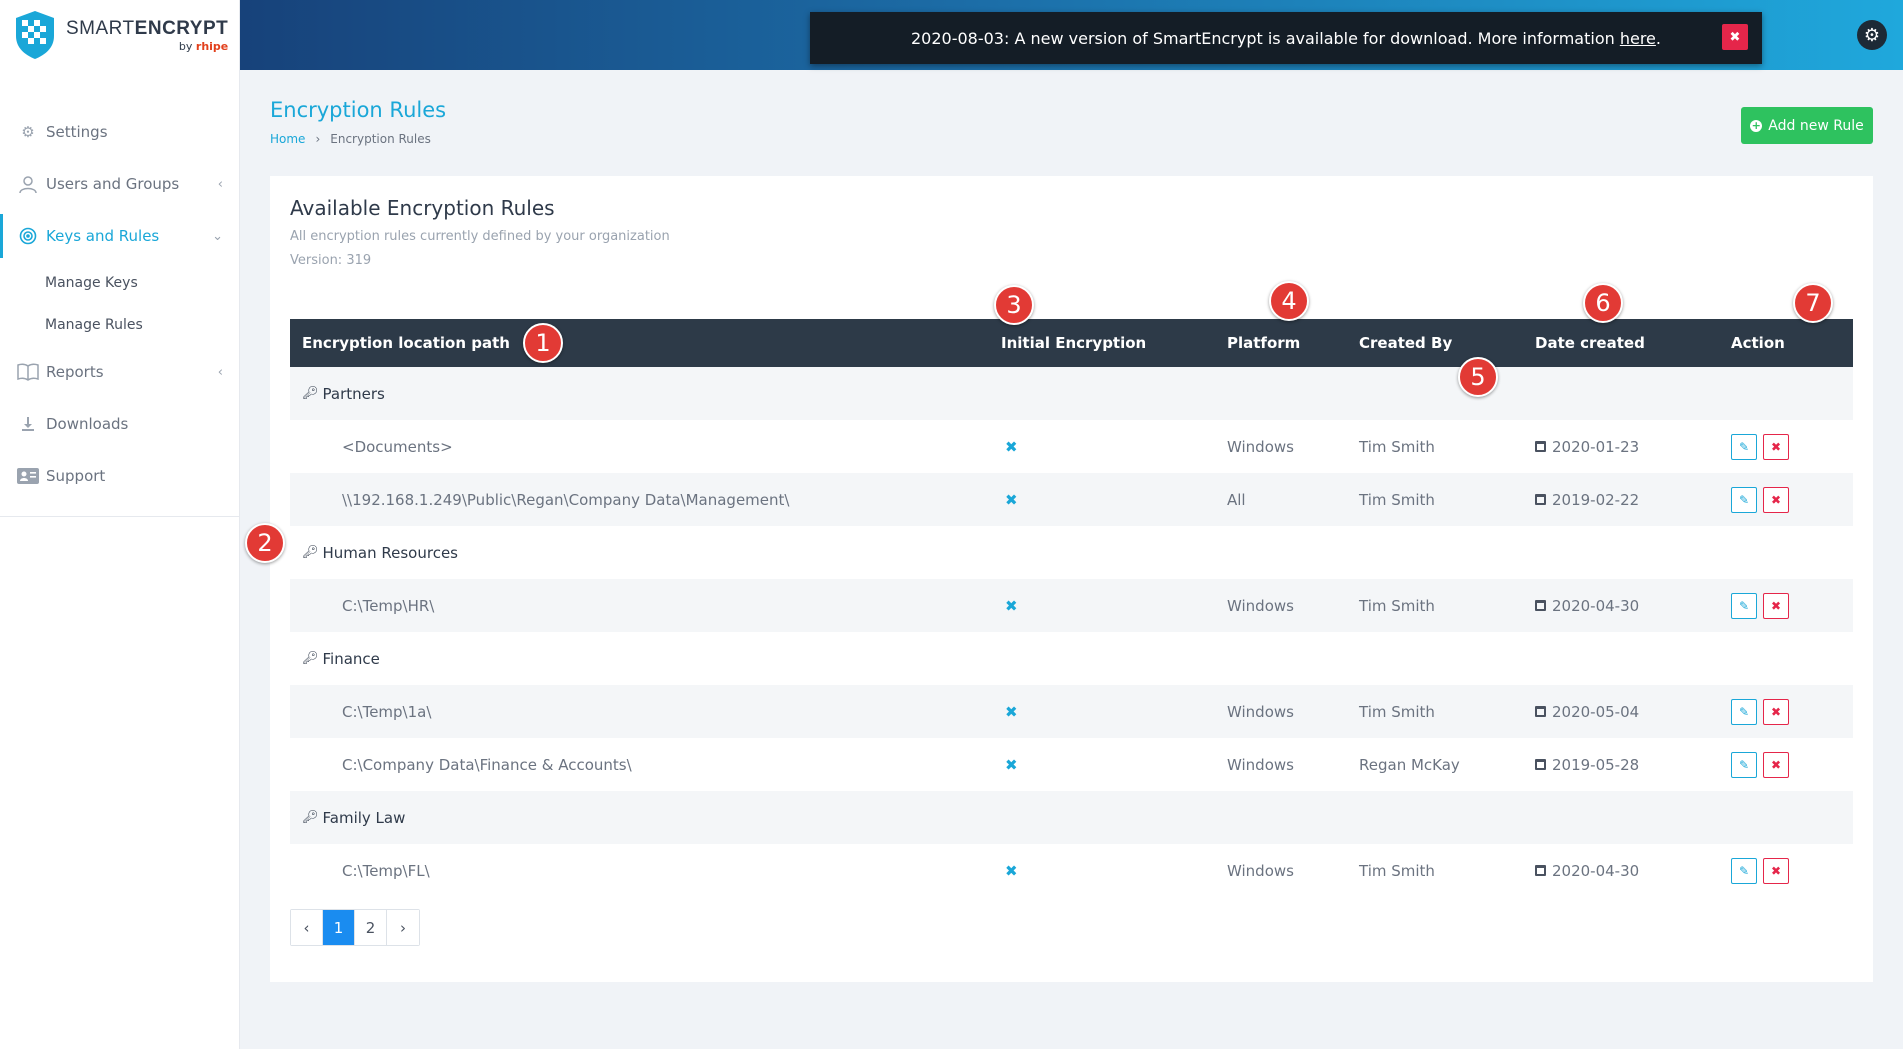  Describe the element at coordinates (331, 260) in the screenshot. I see `version-label: Version: 319` at that location.